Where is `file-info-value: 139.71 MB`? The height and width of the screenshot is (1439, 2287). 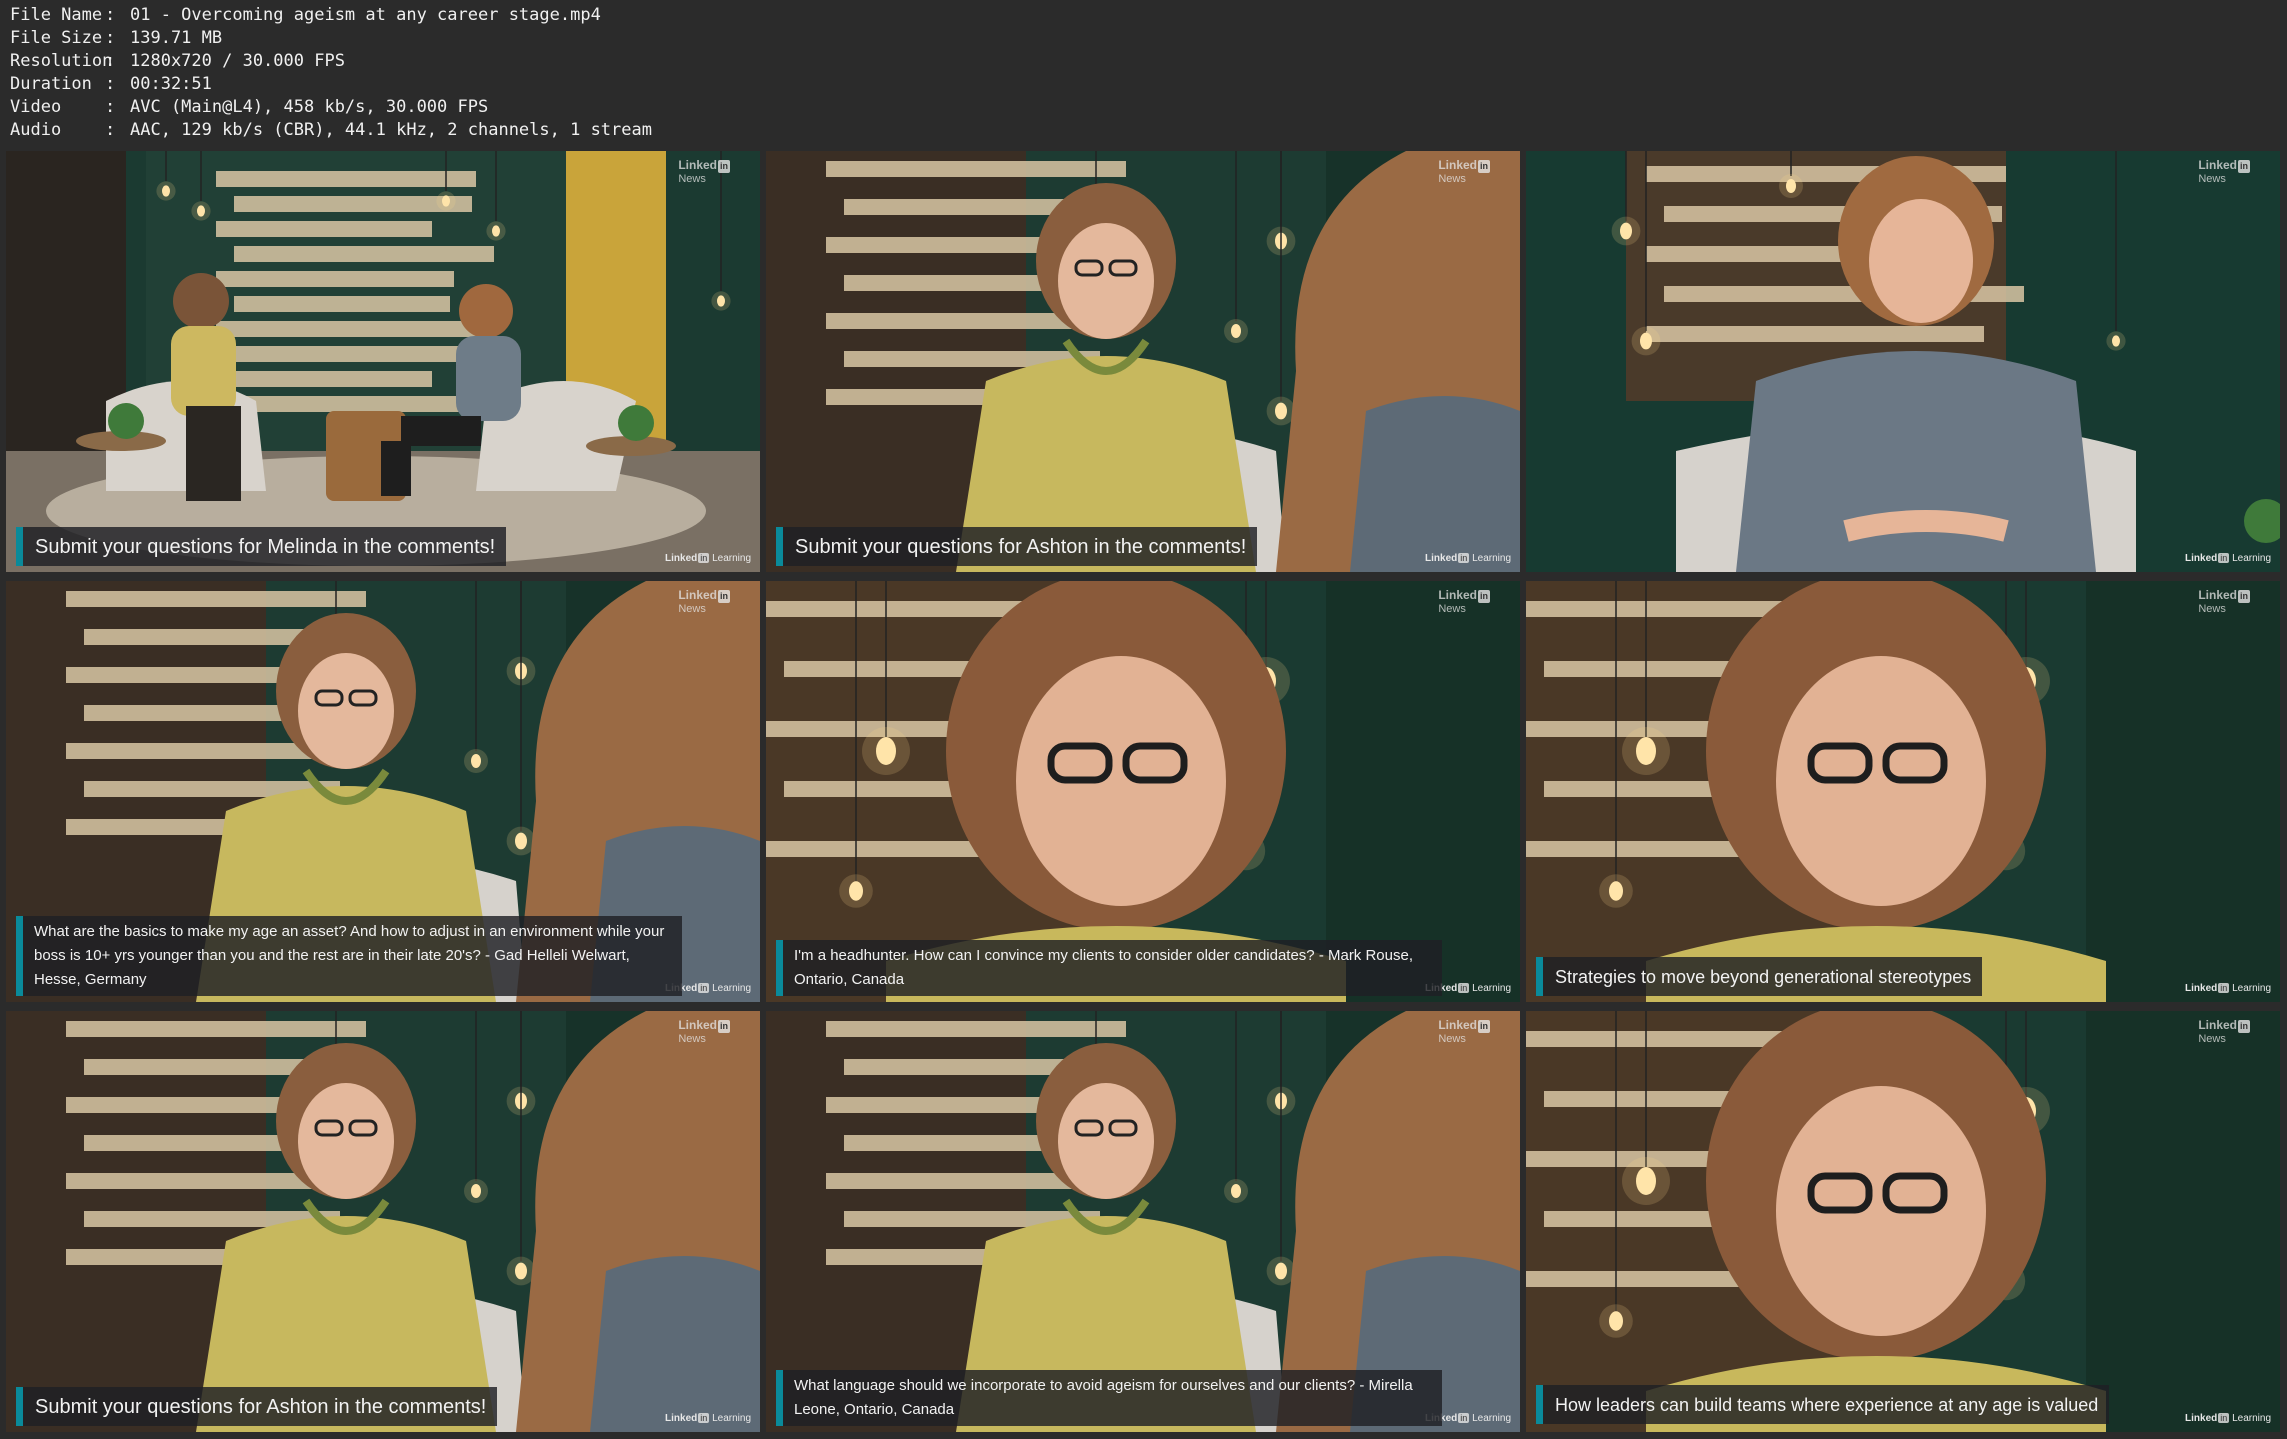
file-info-value: 139.71 MB is located at coordinates (176, 38).